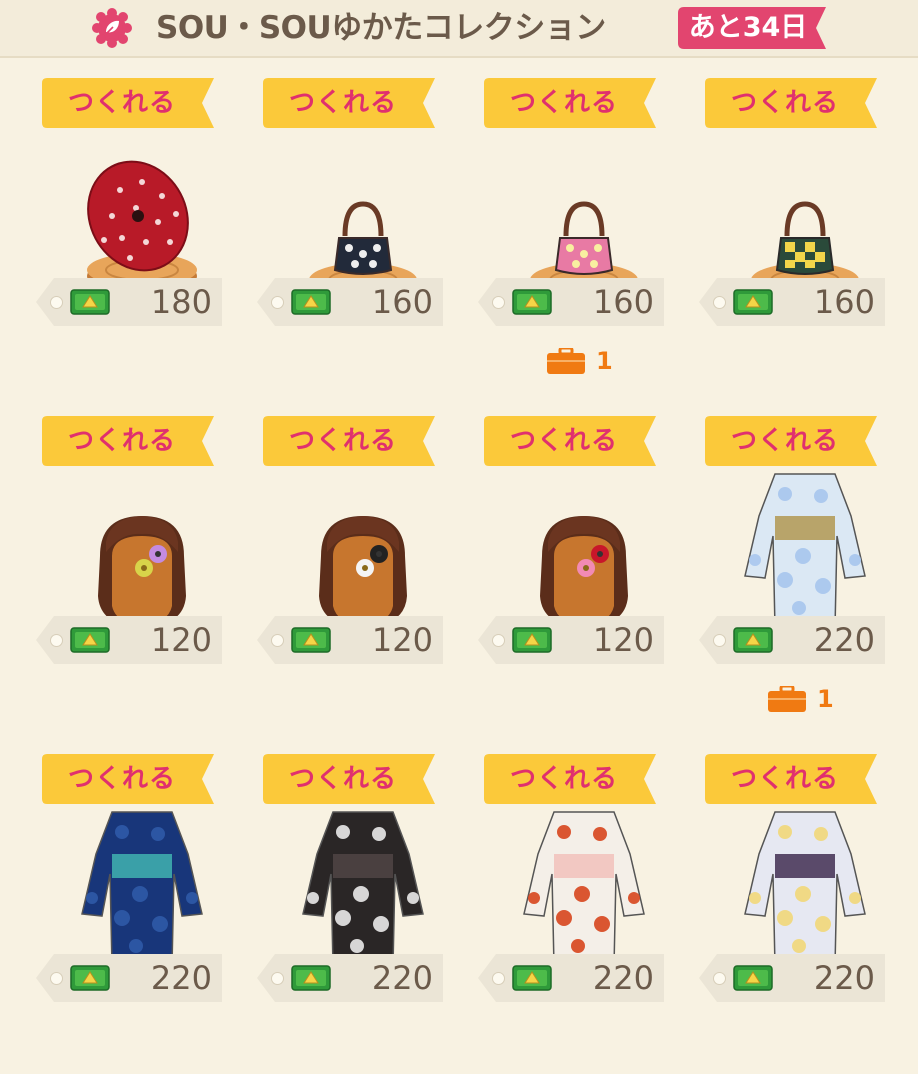  I want to click on craft-item-yukata-light-blue: つくれる 220 1, so click(802, 576).